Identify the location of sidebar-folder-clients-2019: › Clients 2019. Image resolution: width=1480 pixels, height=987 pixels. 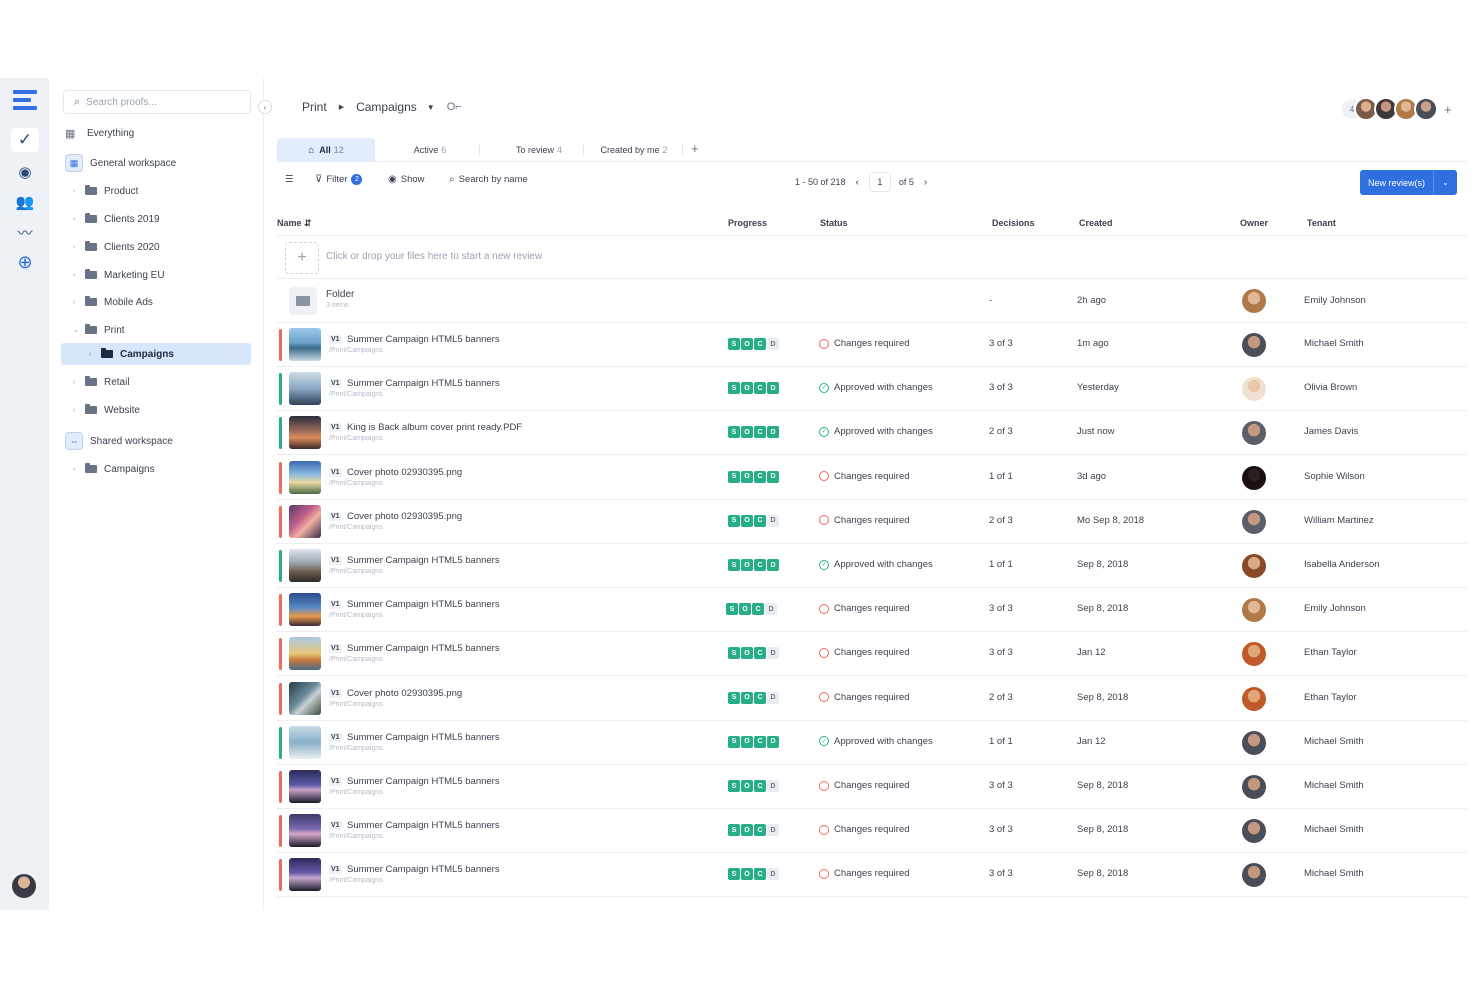
(156, 219).